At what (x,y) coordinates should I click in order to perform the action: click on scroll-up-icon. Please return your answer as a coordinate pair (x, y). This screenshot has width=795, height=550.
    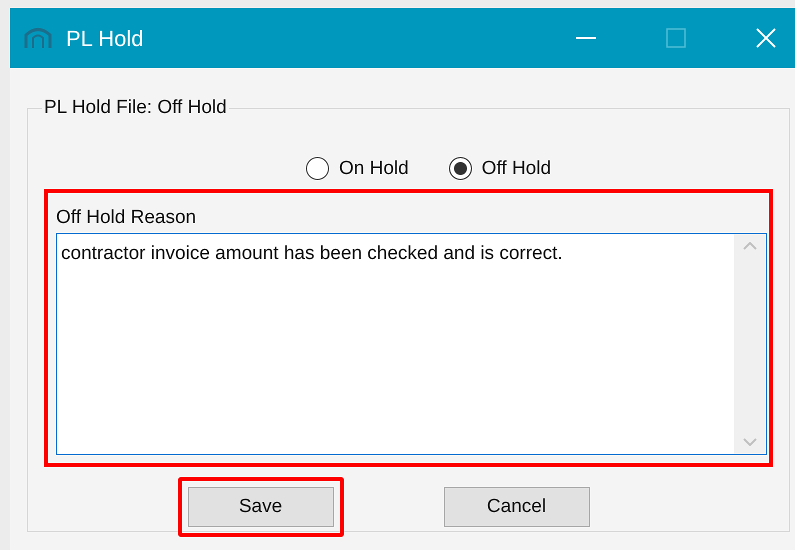
    Looking at the image, I should click on (750, 246).